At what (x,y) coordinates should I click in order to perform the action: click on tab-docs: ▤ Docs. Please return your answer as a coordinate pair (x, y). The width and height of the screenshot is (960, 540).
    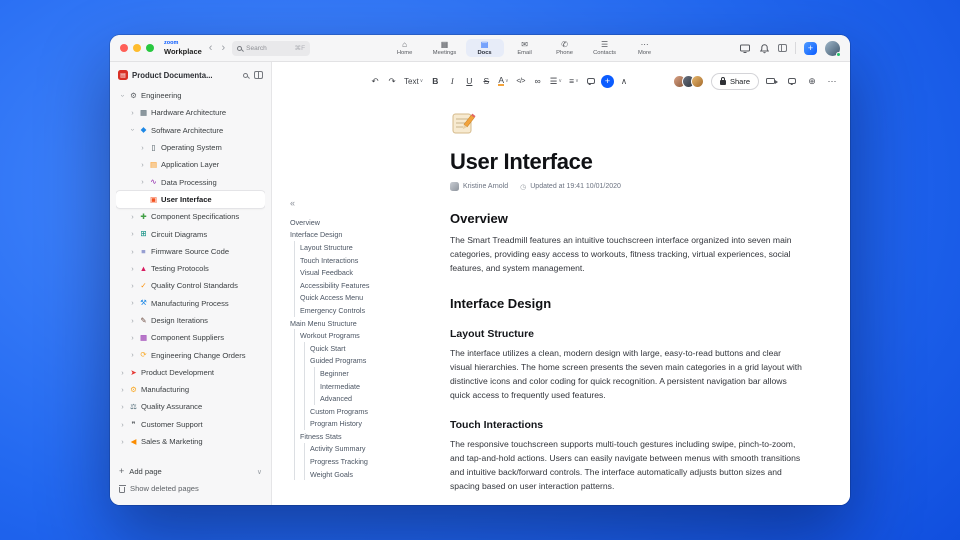
    Looking at the image, I should click on (484, 48).